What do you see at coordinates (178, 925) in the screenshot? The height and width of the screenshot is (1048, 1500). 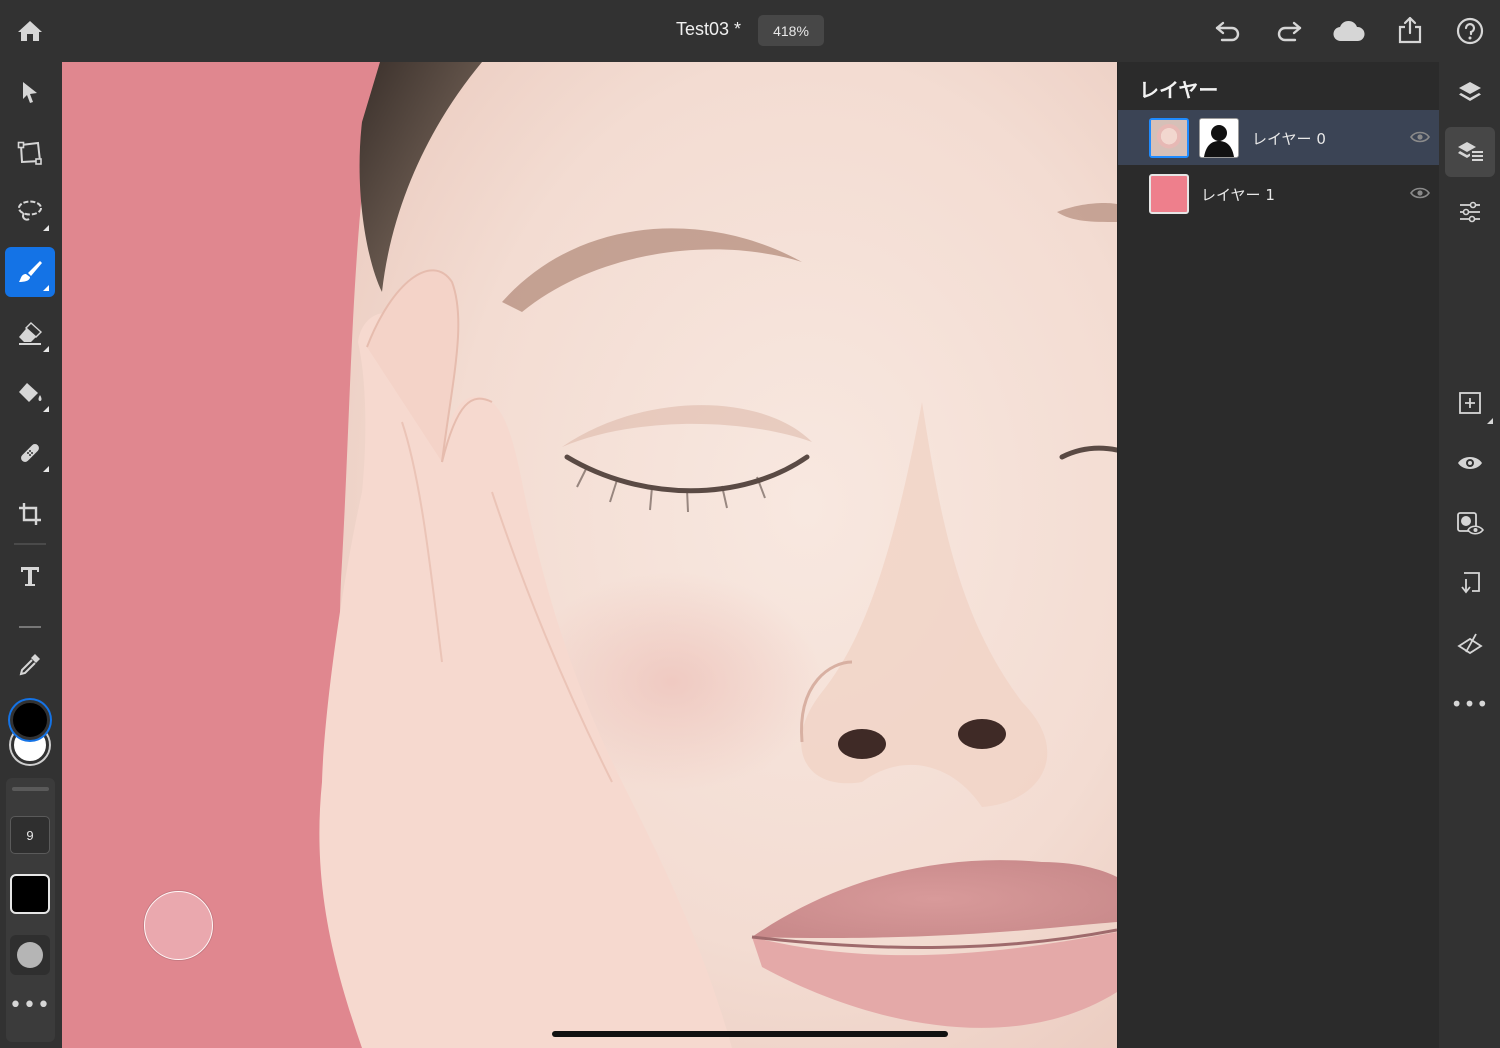 I see `brush-cursor` at bounding box center [178, 925].